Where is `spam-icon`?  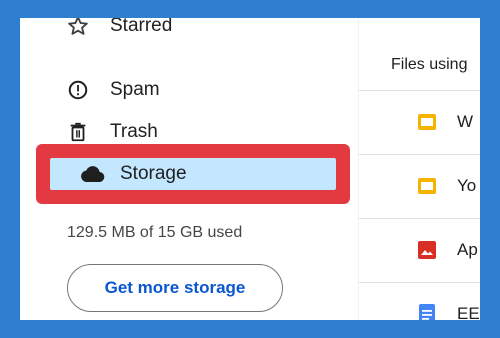 spam-icon is located at coordinates (78, 90).